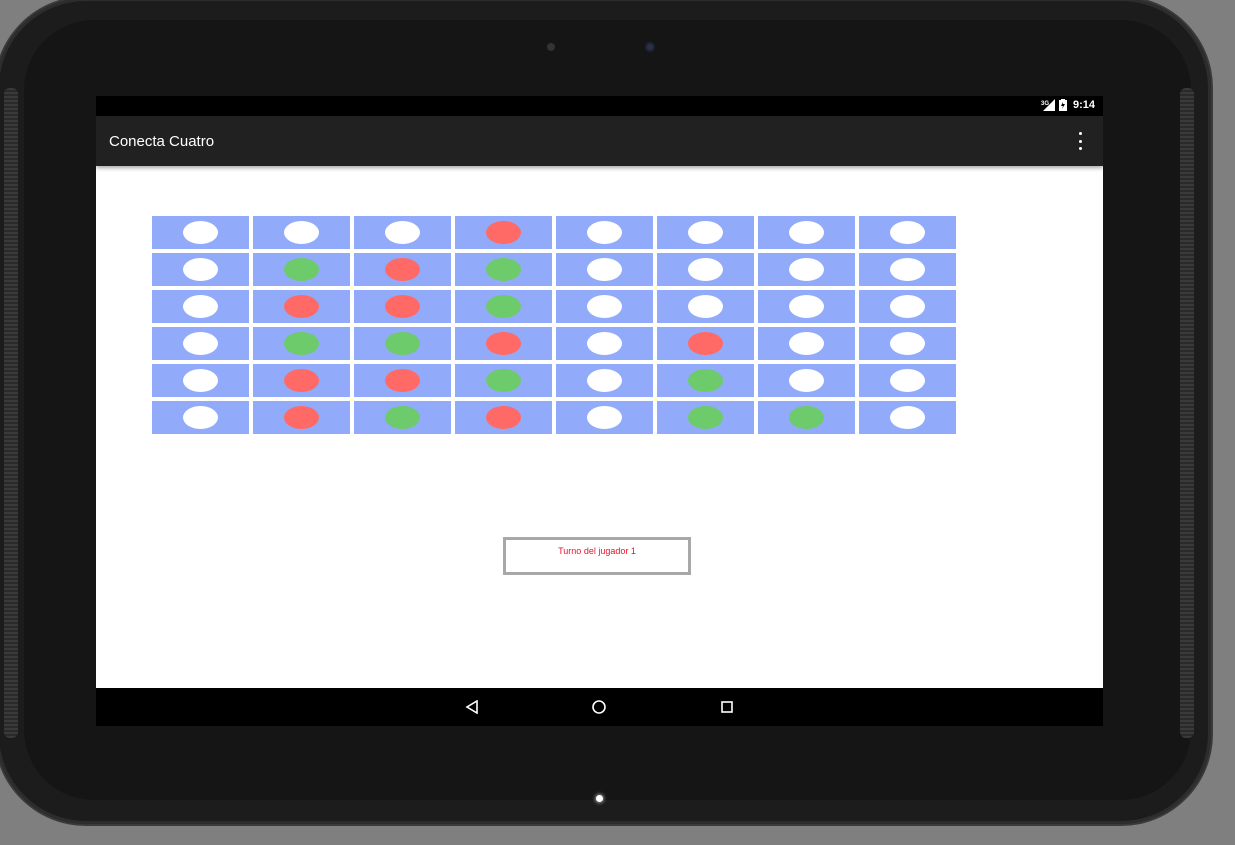 This screenshot has height=845, width=1235. What do you see at coordinates (1045, 104) in the screenshot?
I see `svg-text: 3G` at bounding box center [1045, 104].